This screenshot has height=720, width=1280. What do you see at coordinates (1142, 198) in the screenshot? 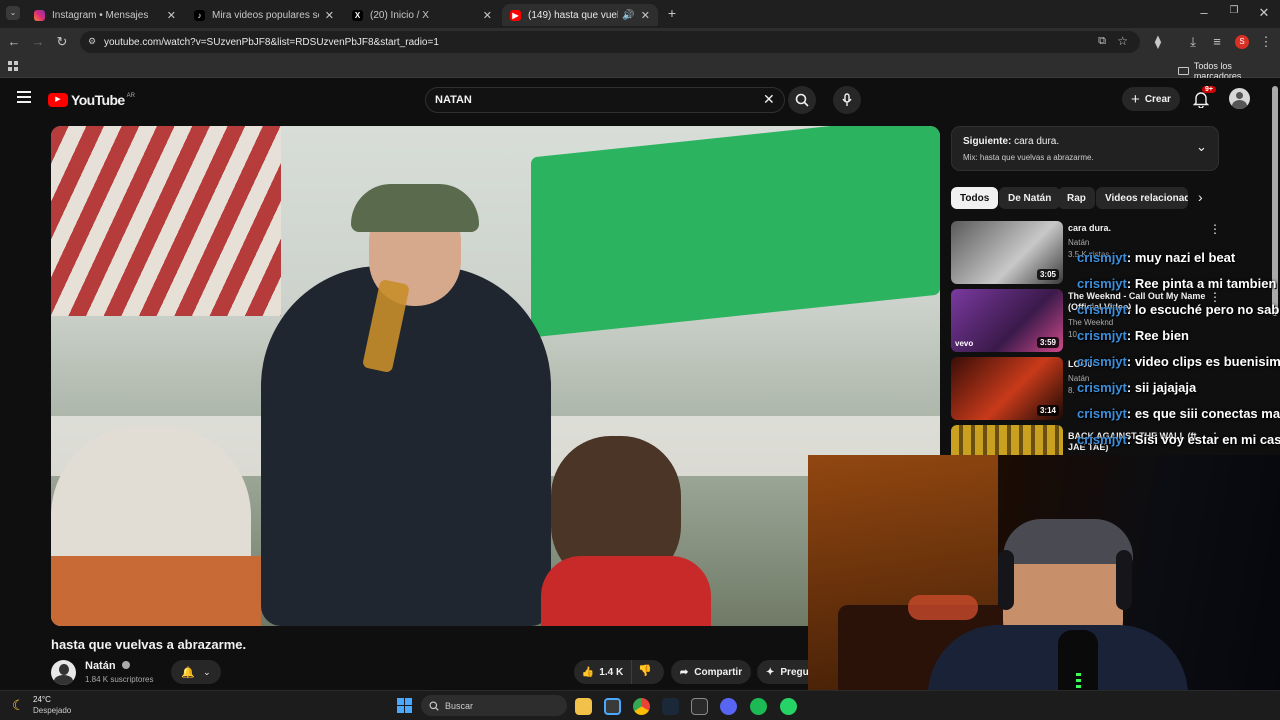
I see `chip-videos-relacionados: Videos relacionado` at bounding box center [1142, 198].